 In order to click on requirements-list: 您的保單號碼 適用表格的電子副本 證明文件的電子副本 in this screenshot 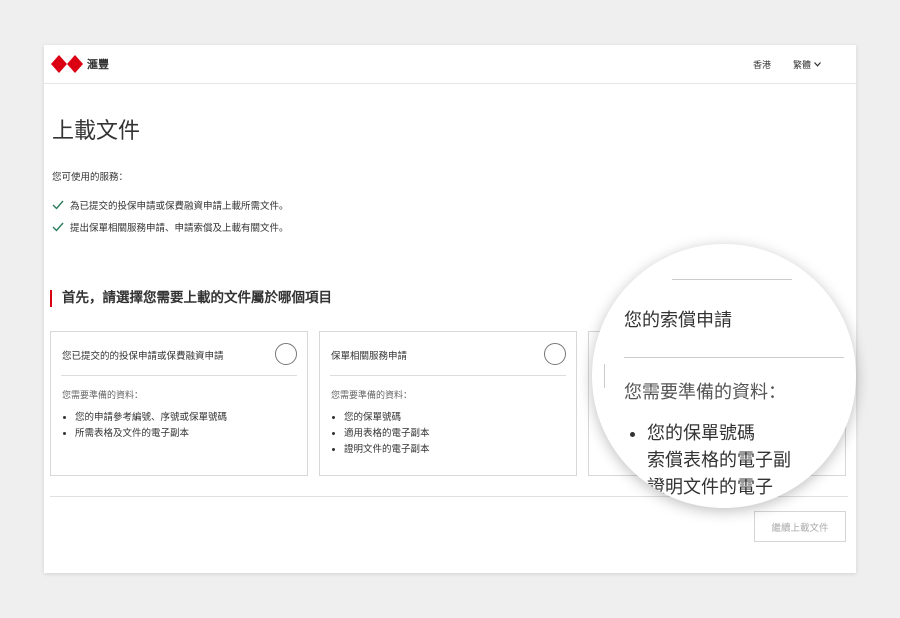, I will do `click(387, 434)`.